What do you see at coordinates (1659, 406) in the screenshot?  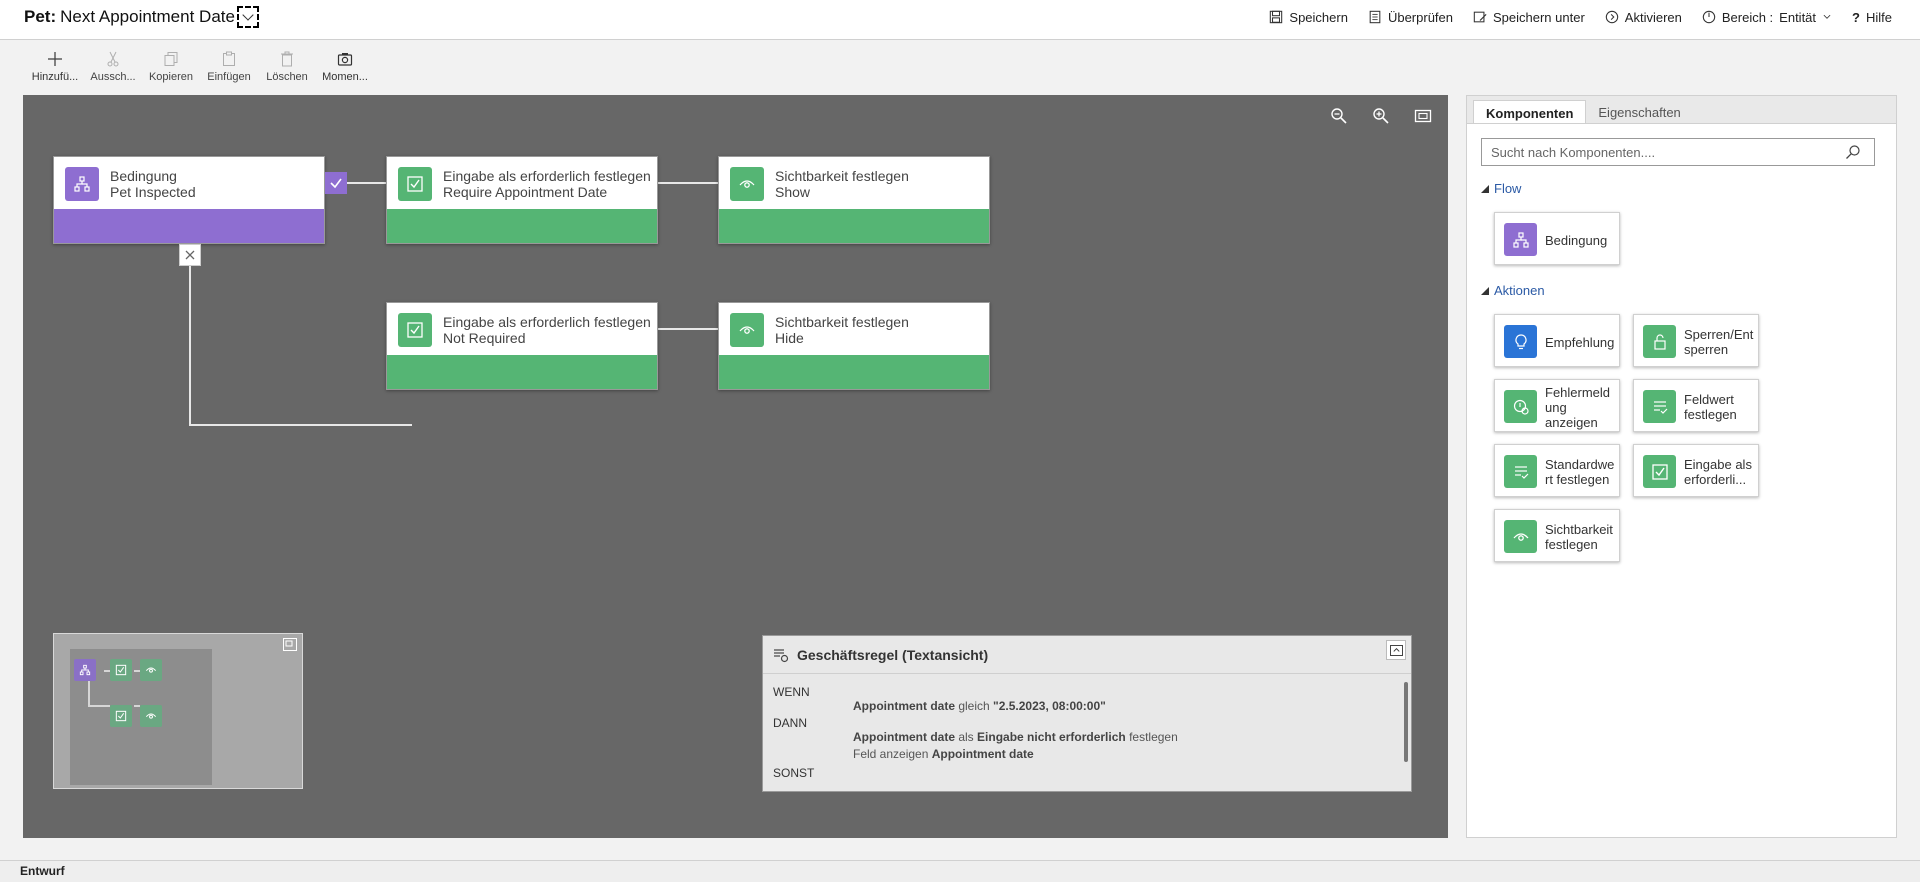 I see `field-value-icon` at bounding box center [1659, 406].